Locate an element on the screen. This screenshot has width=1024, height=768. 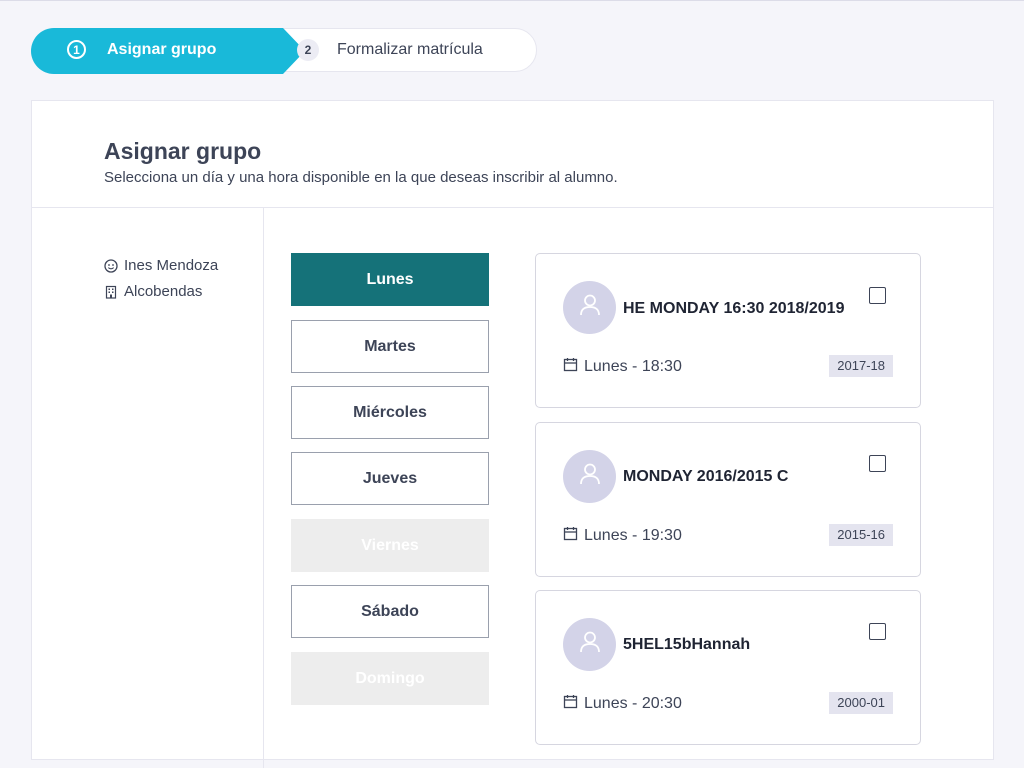
building-icon is located at coordinates (111, 292).